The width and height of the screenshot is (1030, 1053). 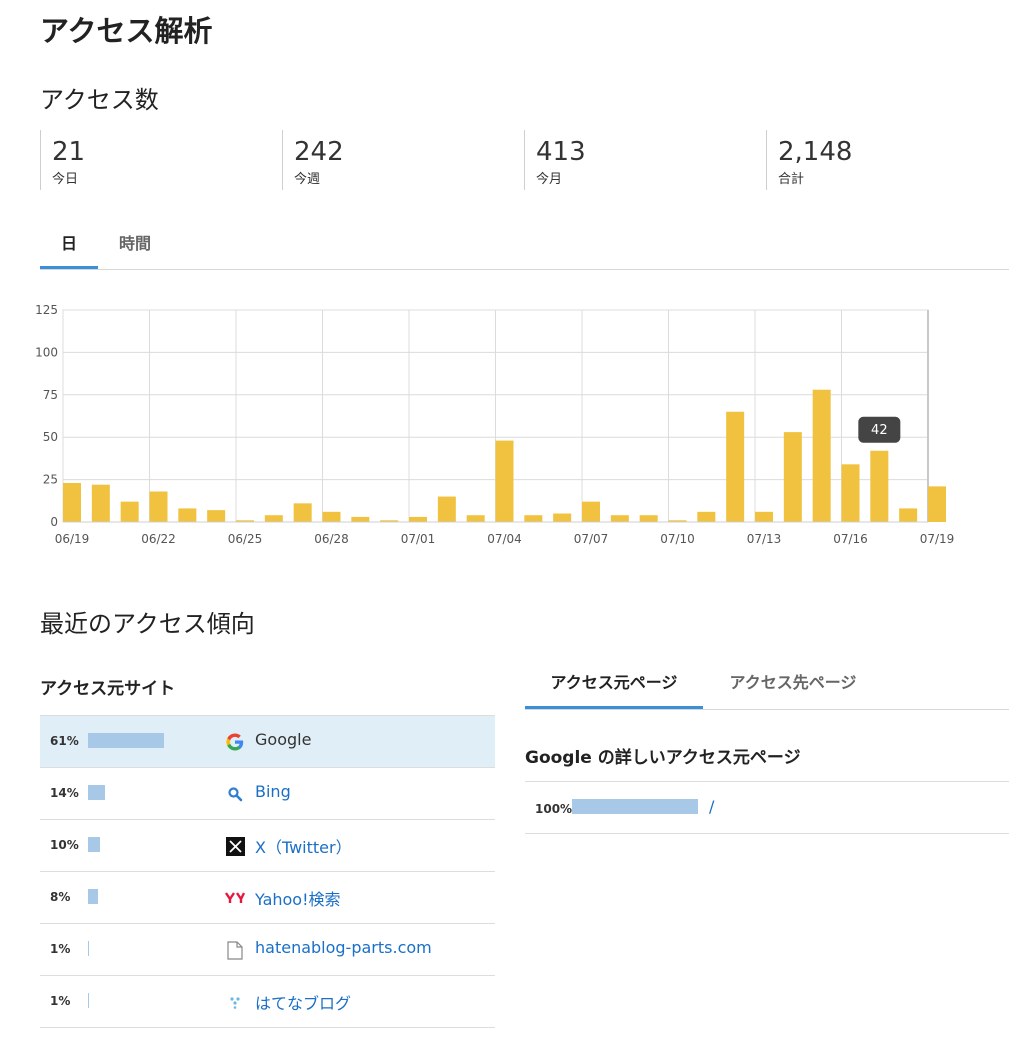 I want to click on access-count-title: アクセス数, so click(x=99, y=100).